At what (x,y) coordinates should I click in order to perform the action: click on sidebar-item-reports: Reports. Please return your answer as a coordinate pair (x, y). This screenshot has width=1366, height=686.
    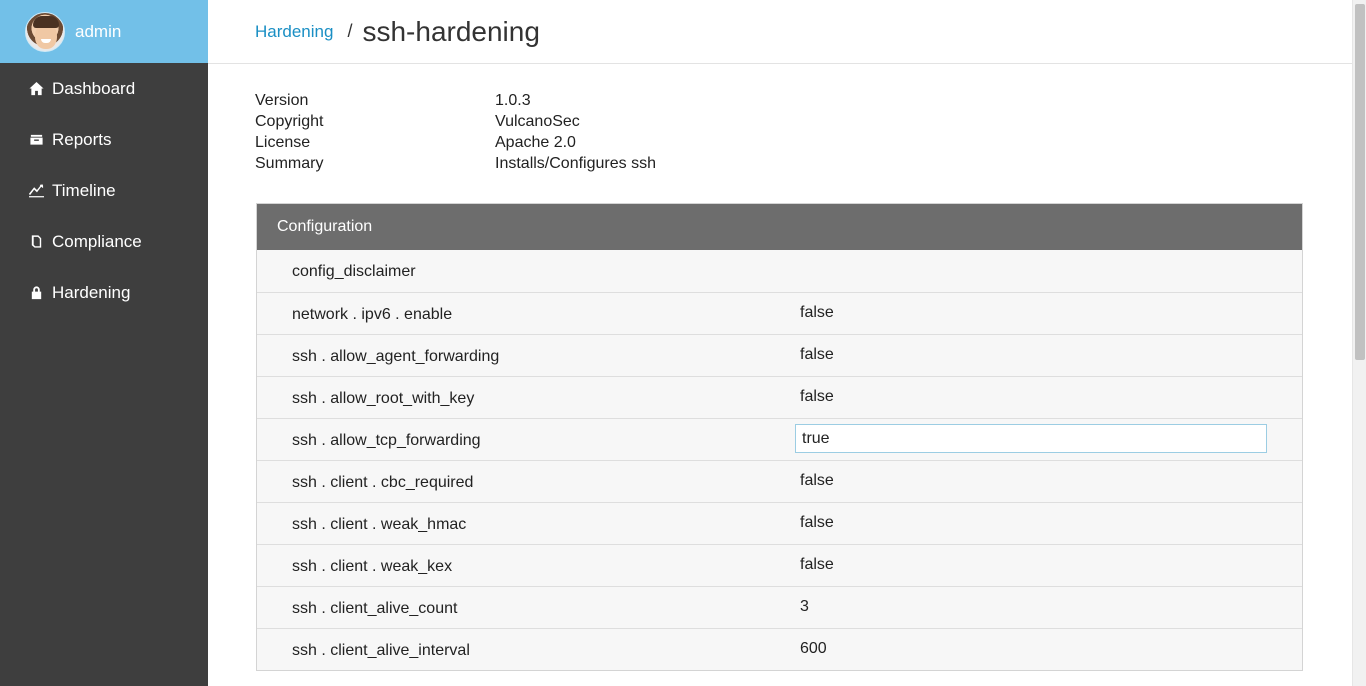
    Looking at the image, I should click on (104, 139).